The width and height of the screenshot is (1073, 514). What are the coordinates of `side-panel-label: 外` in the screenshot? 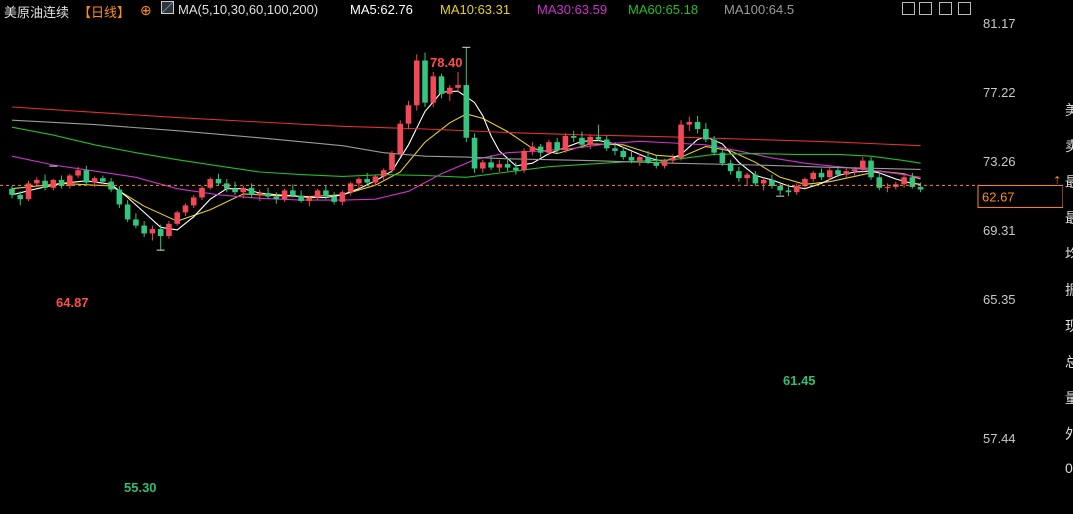 It's located at (1069, 434).